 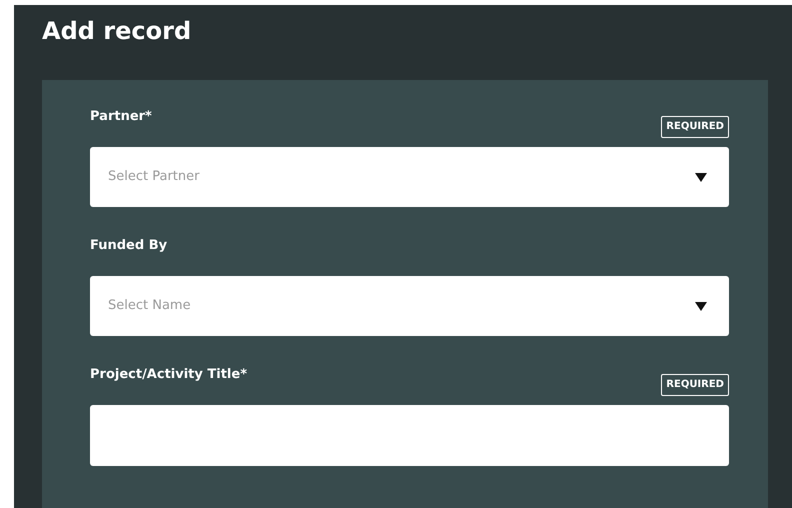 What do you see at coordinates (121, 117) in the screenshot?
I see `field-label: Partner*` at bounding box center [121, 117].